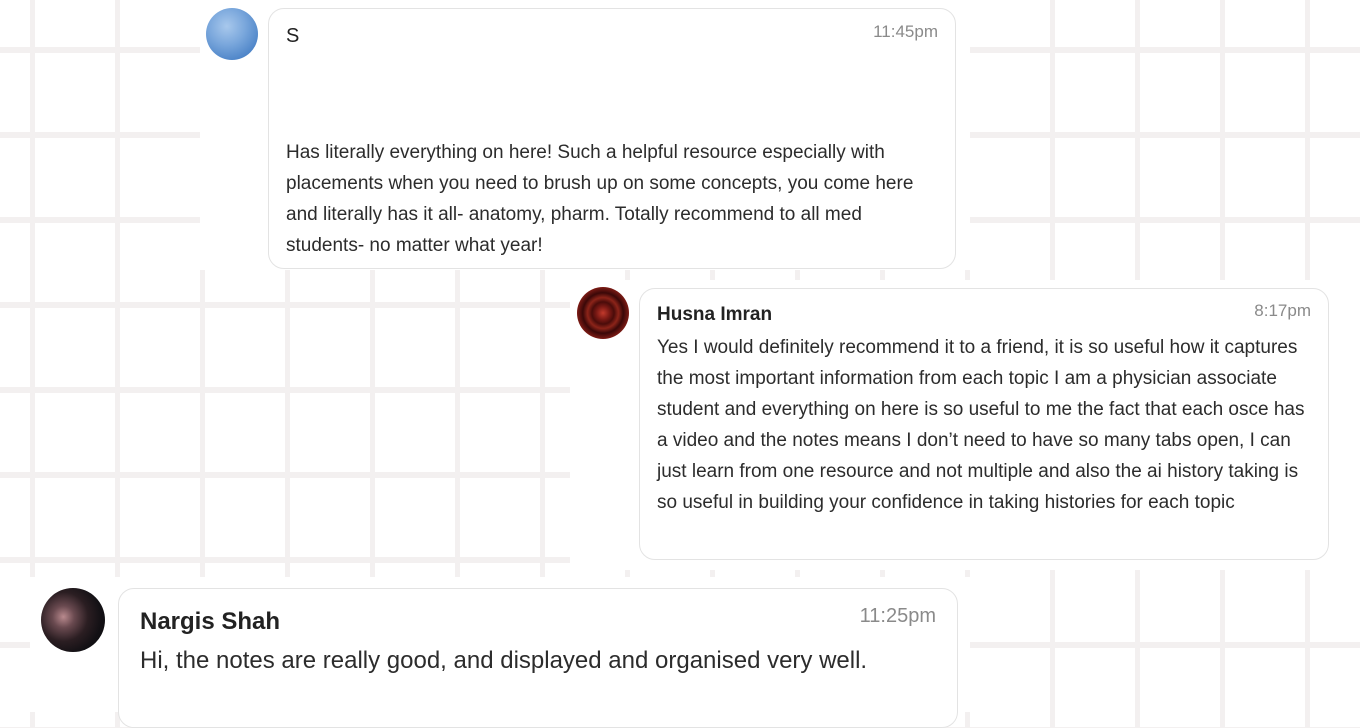 The height and width of the screenshot is (728, 1360). I want to click on author-name: Husna Imran, so click(715, 314).